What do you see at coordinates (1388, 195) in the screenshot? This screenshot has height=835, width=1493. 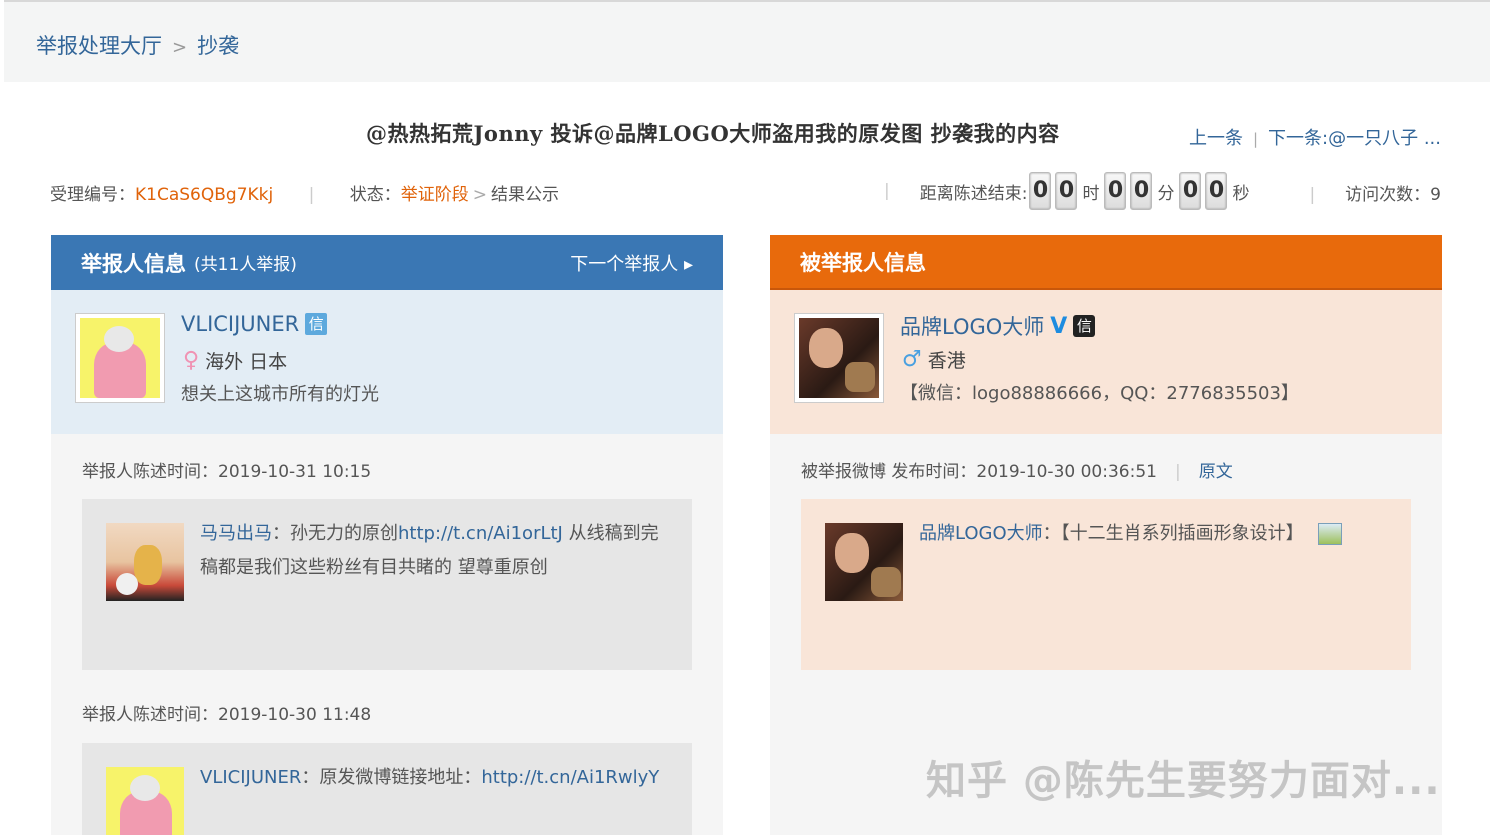 I see `visits-label: 访问次数：` at bounding box center [1388, 195].